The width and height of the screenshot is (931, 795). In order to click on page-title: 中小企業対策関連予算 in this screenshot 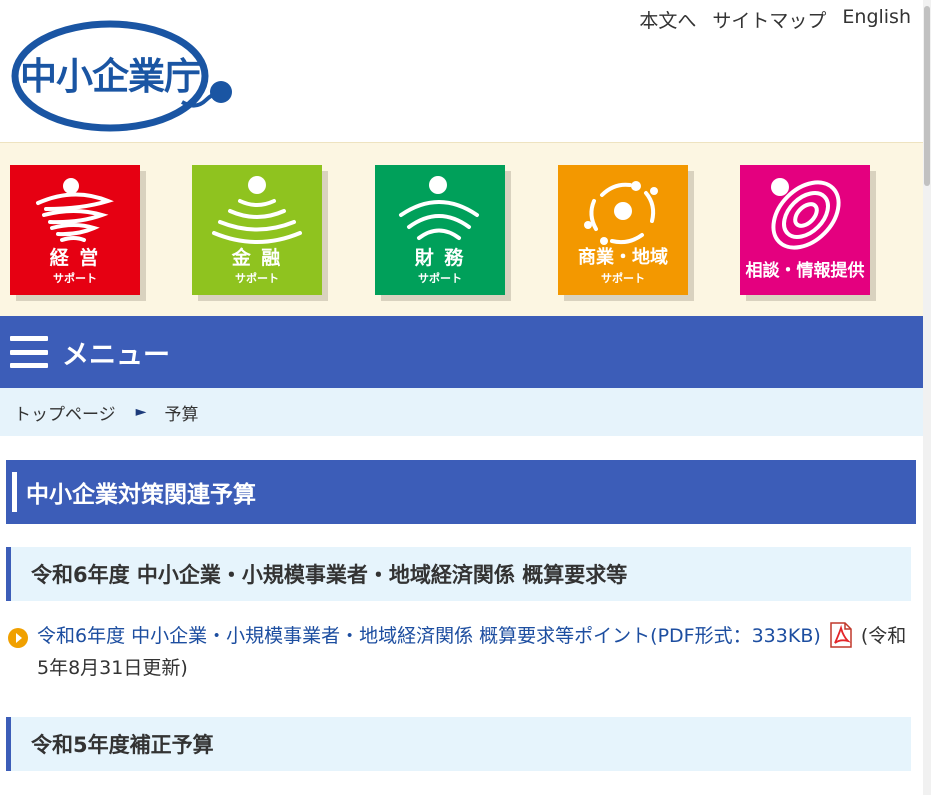, I will do `click(461, 492)`.